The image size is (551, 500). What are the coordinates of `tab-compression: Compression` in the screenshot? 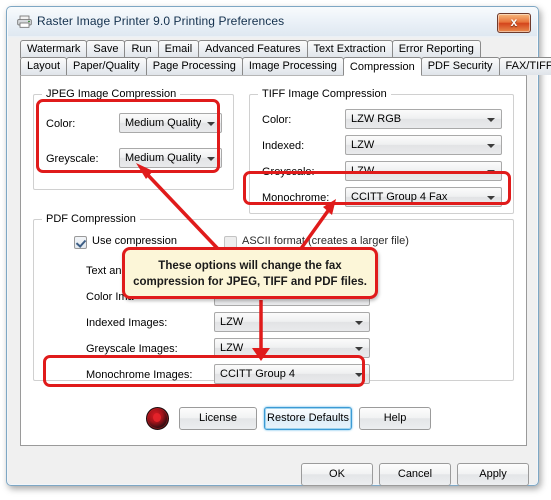 It's located at (382, 66).